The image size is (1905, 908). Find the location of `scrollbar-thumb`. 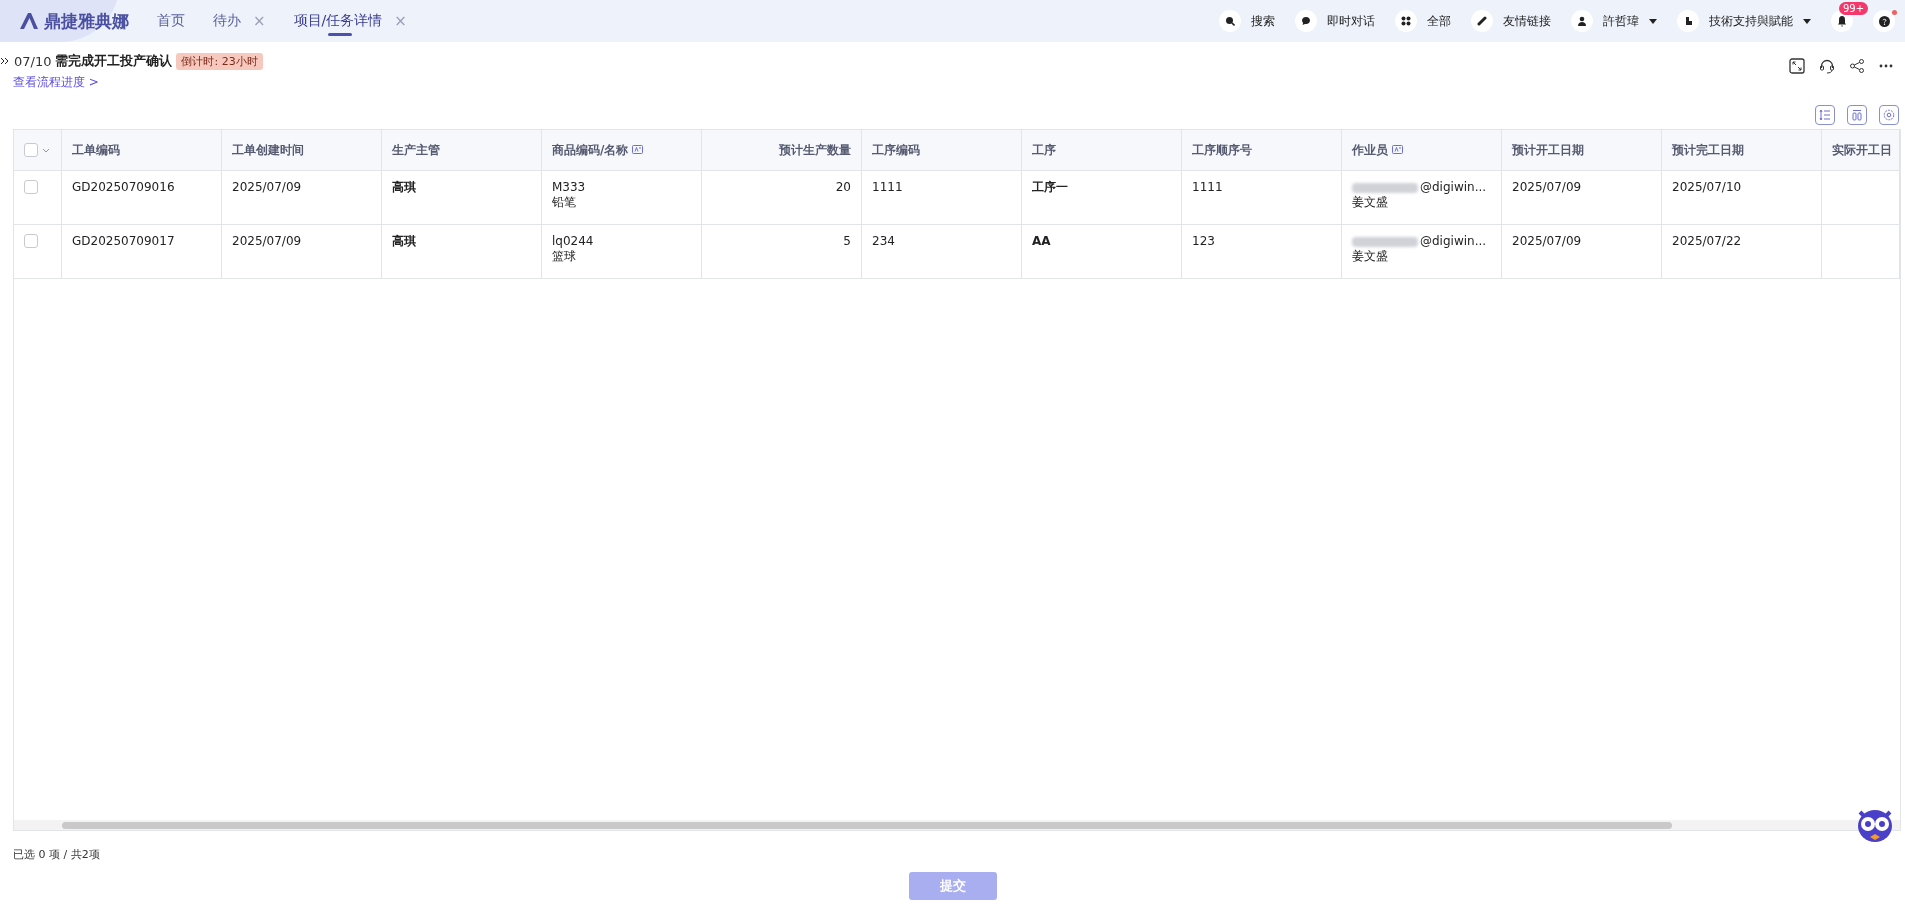

scrollbar-thumb is located at coordinates (867, 825).